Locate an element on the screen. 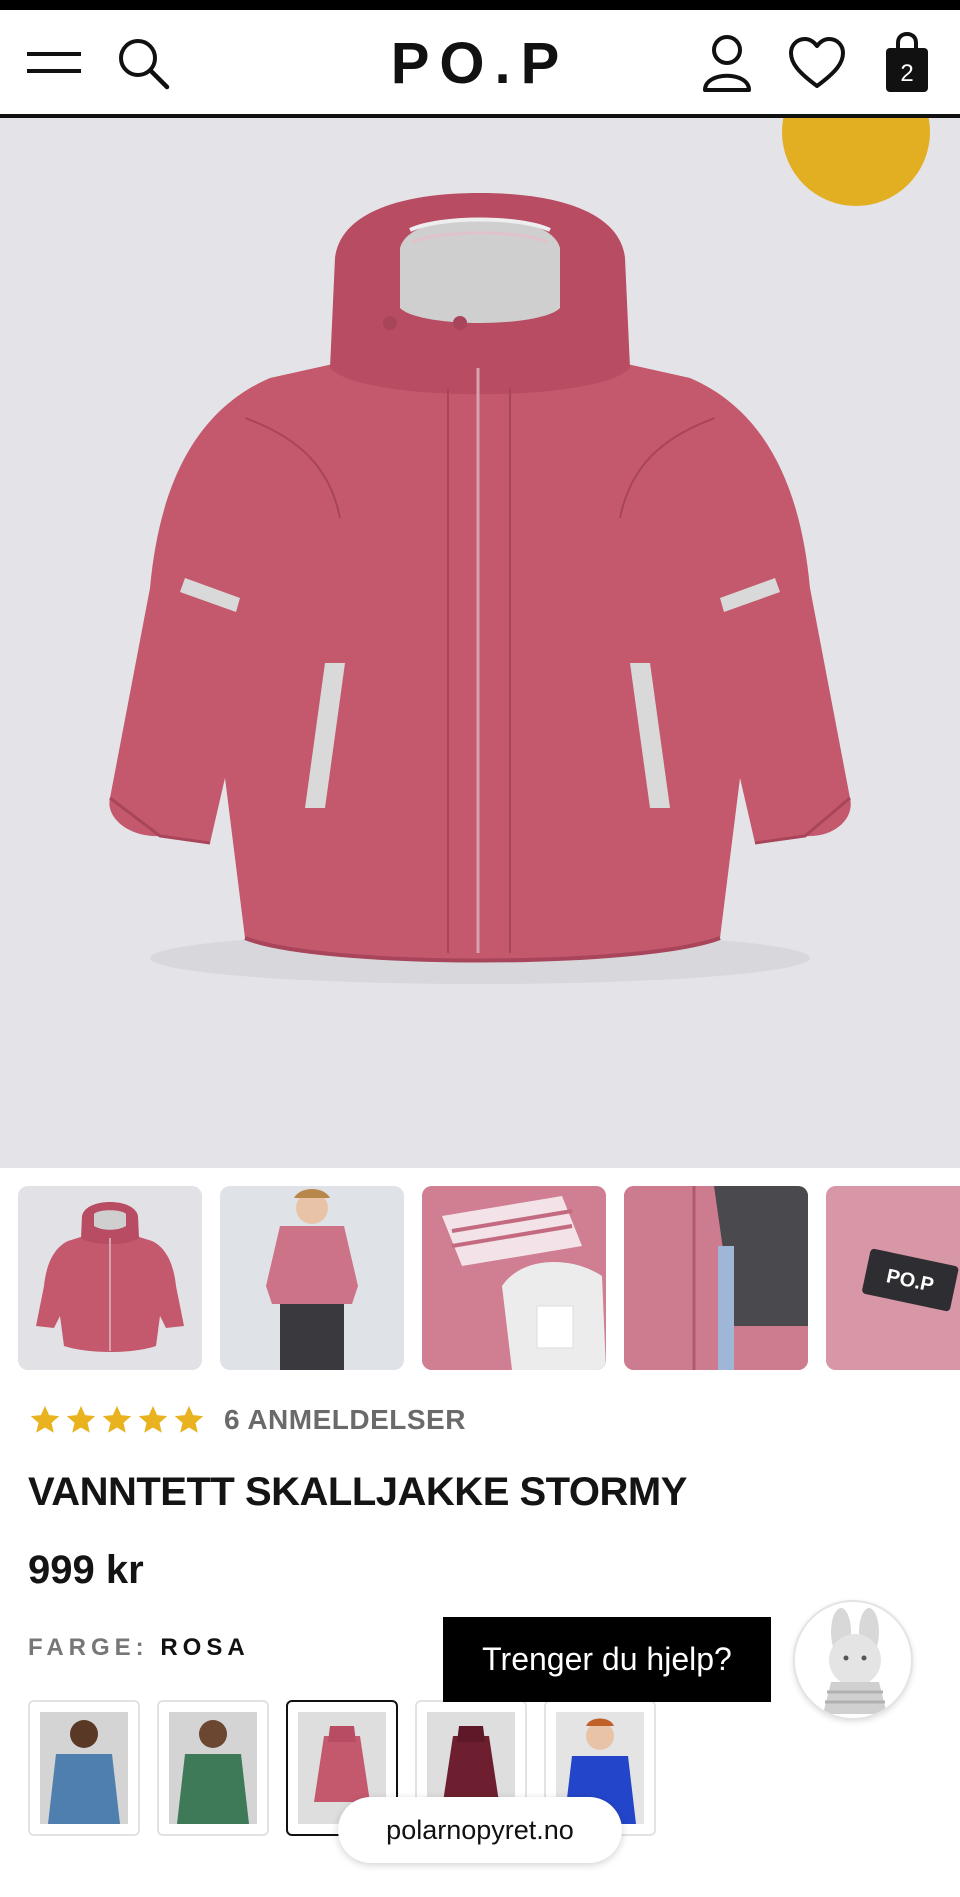 Image resolution: width=960 pixels, height=1897 pixels. chat-avatar is located at coordinates (853, 1660).